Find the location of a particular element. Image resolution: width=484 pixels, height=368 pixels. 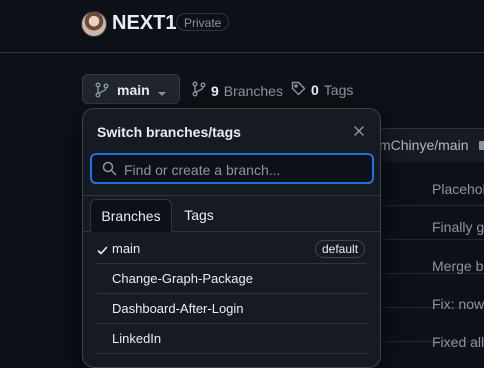

branch-name: main is located at coordinates (126, 248).